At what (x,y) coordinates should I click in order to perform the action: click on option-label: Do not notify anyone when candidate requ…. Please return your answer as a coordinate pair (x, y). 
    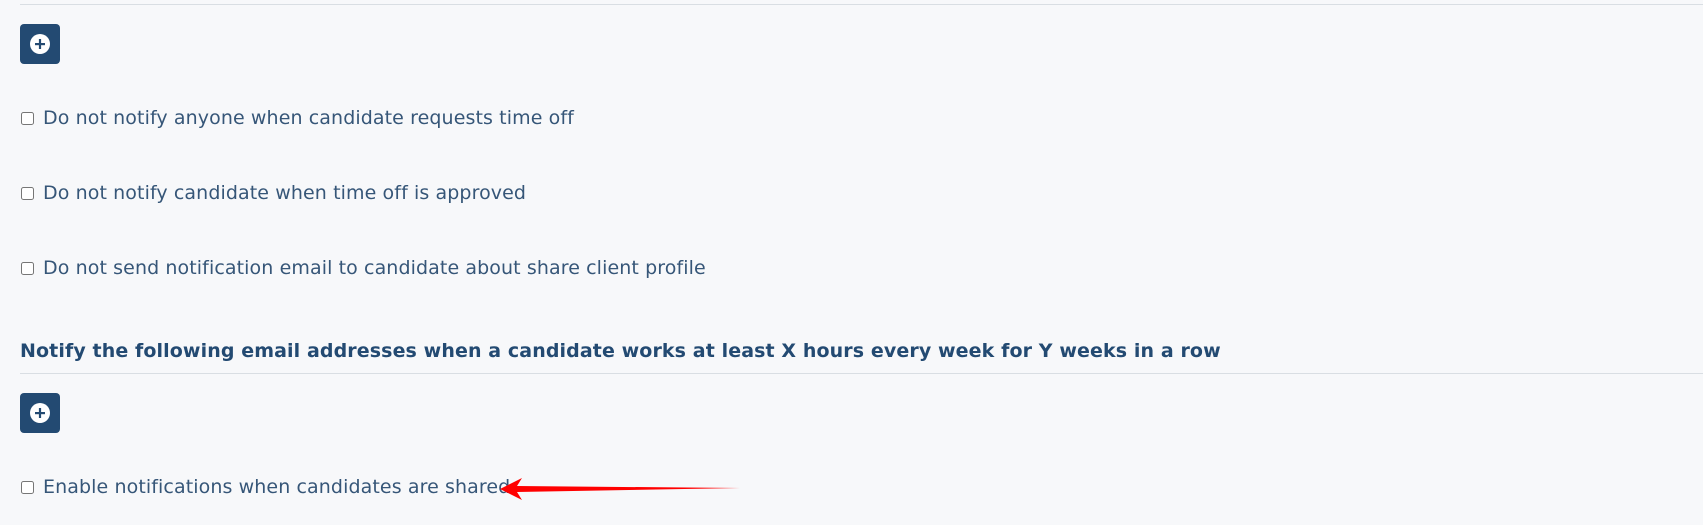
    Looking at the image, I should click on (308, 118).